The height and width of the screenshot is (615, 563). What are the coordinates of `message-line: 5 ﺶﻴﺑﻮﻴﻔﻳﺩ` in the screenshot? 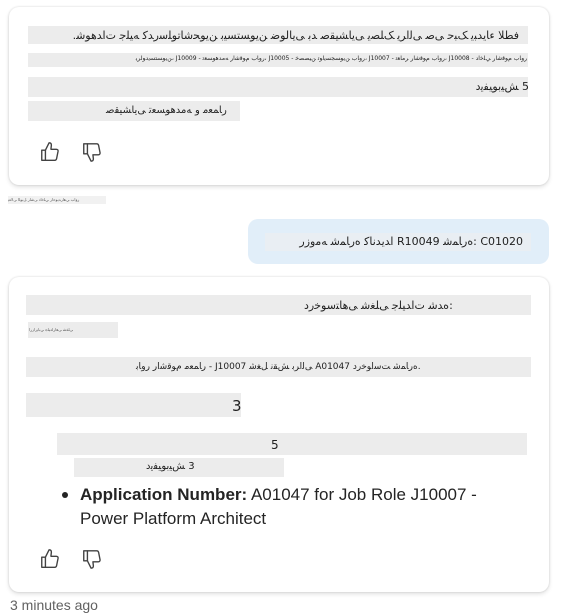 It's located at (502, 86).